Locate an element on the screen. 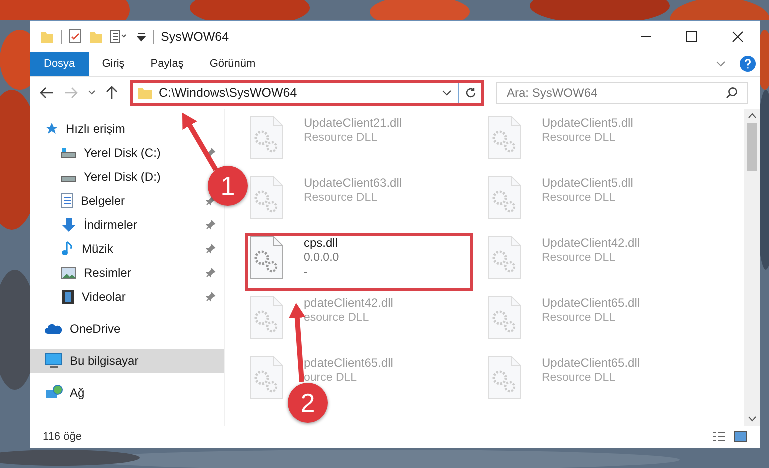 The image size is (769, 468). help-icon is located at coordinates (748, 64).